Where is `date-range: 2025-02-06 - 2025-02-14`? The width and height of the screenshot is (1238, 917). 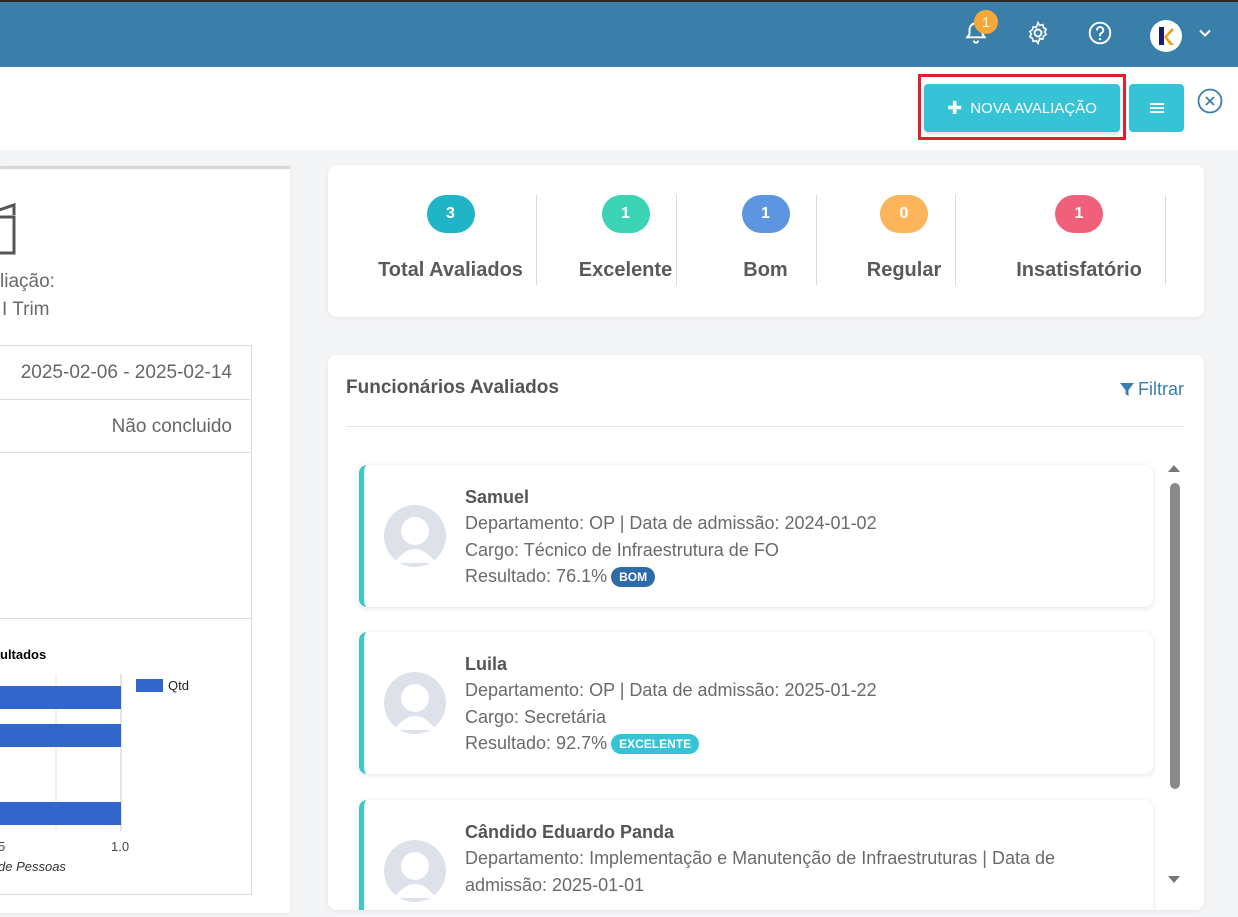
date-range: 2025-02-06 - 2025-02-14 is located at coordinates (126, 372).